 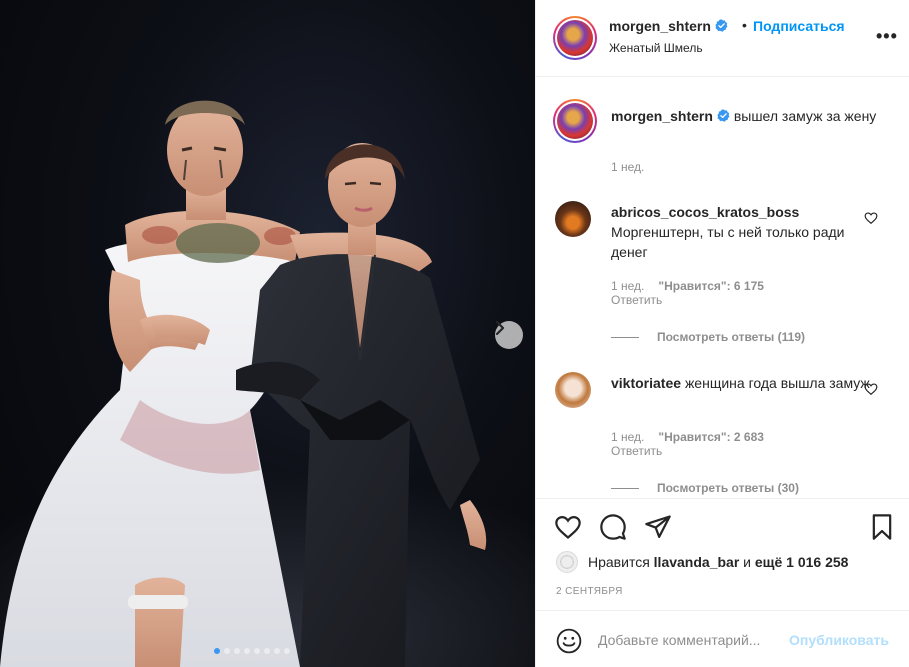 What do you see at coordinates (887, 36) in the screenshot?
I see `more-options-button: •••` at bounding box center [887, 36].